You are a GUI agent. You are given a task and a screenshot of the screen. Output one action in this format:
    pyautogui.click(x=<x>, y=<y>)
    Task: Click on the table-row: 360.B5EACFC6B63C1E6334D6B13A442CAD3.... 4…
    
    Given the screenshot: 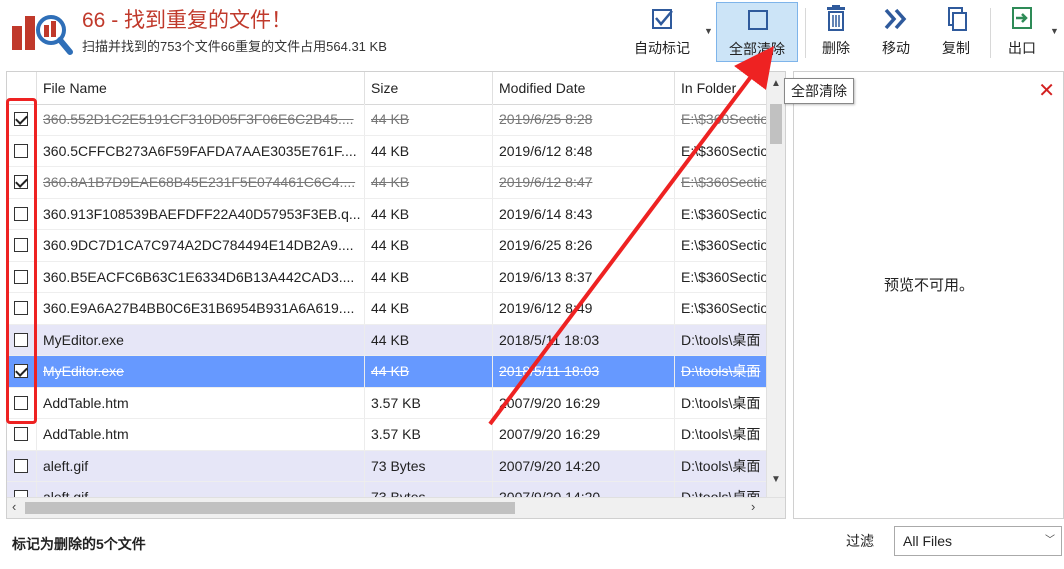 What is the action you would take?
    pyautogui.click(x=387, y=277)
    